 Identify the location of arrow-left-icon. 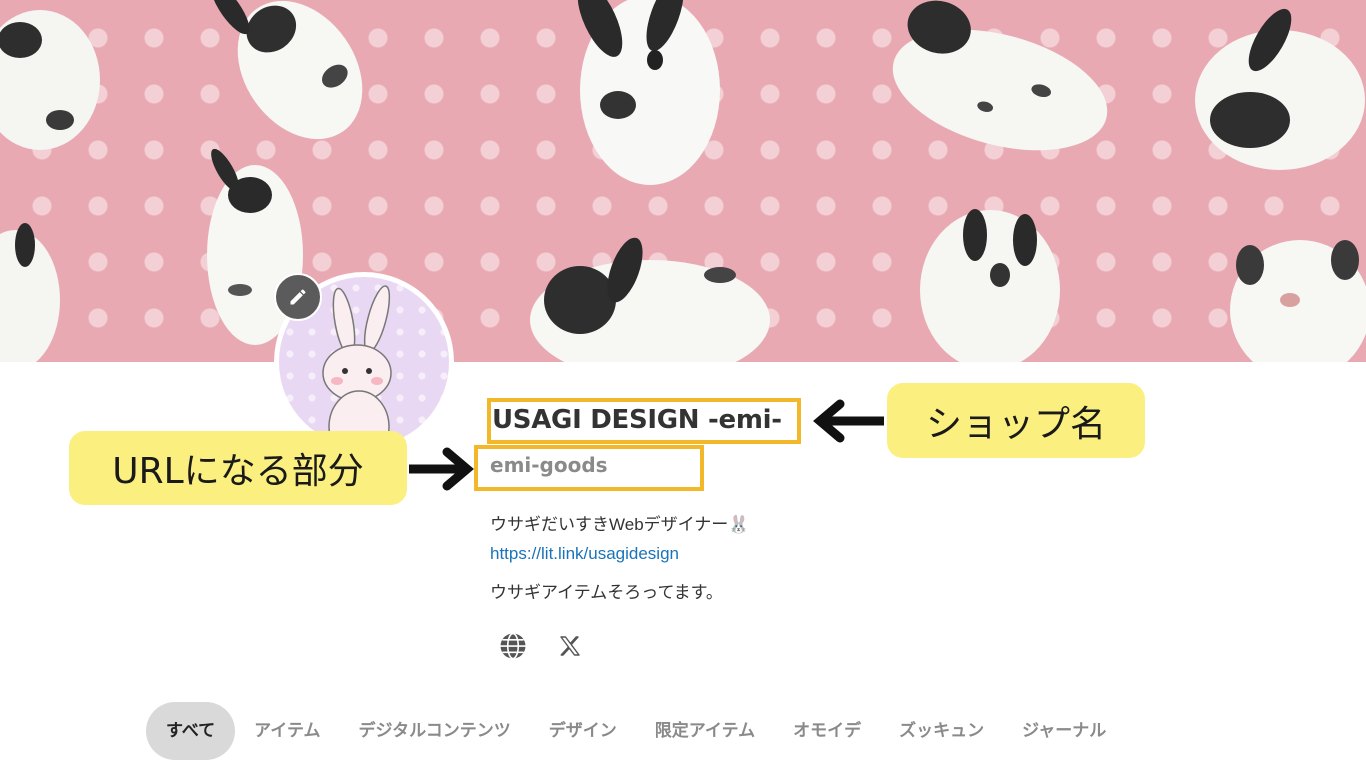
(848, 421).